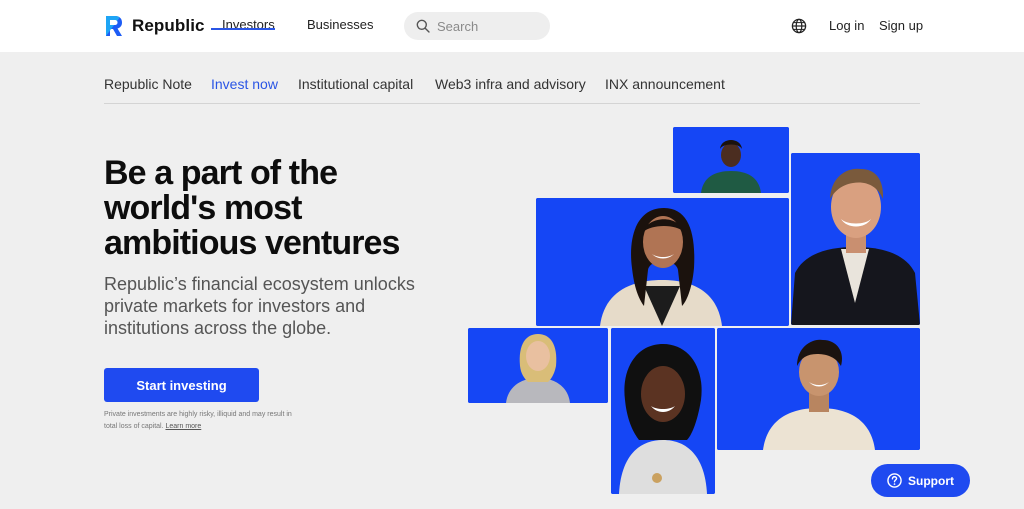  Describe the element at coordinates (665, 84) in the screenshot. I see `tab-inx-announcement: INX announcement` at that location.